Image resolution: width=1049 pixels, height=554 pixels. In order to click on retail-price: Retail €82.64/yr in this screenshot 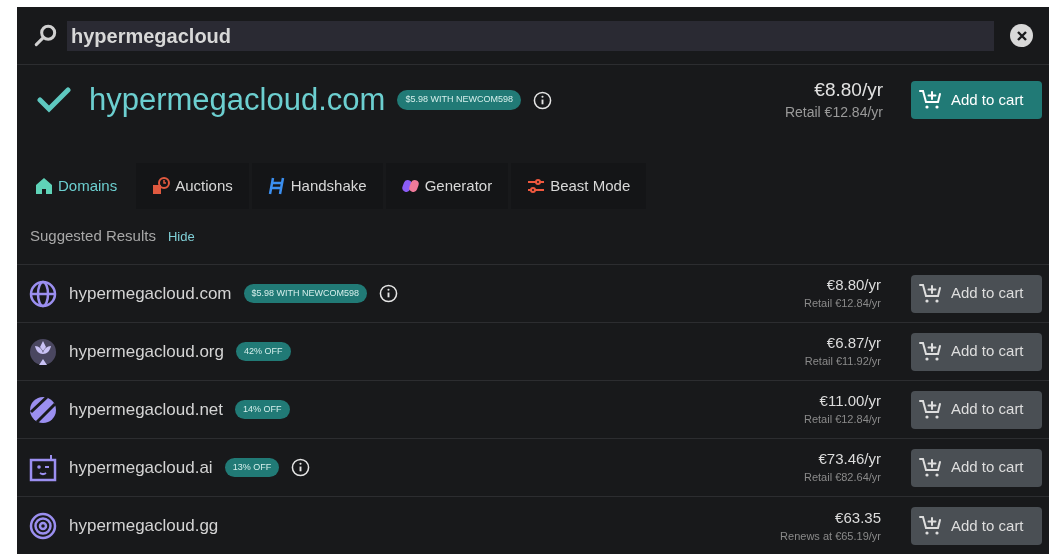, I will do `click(842, 478)`.